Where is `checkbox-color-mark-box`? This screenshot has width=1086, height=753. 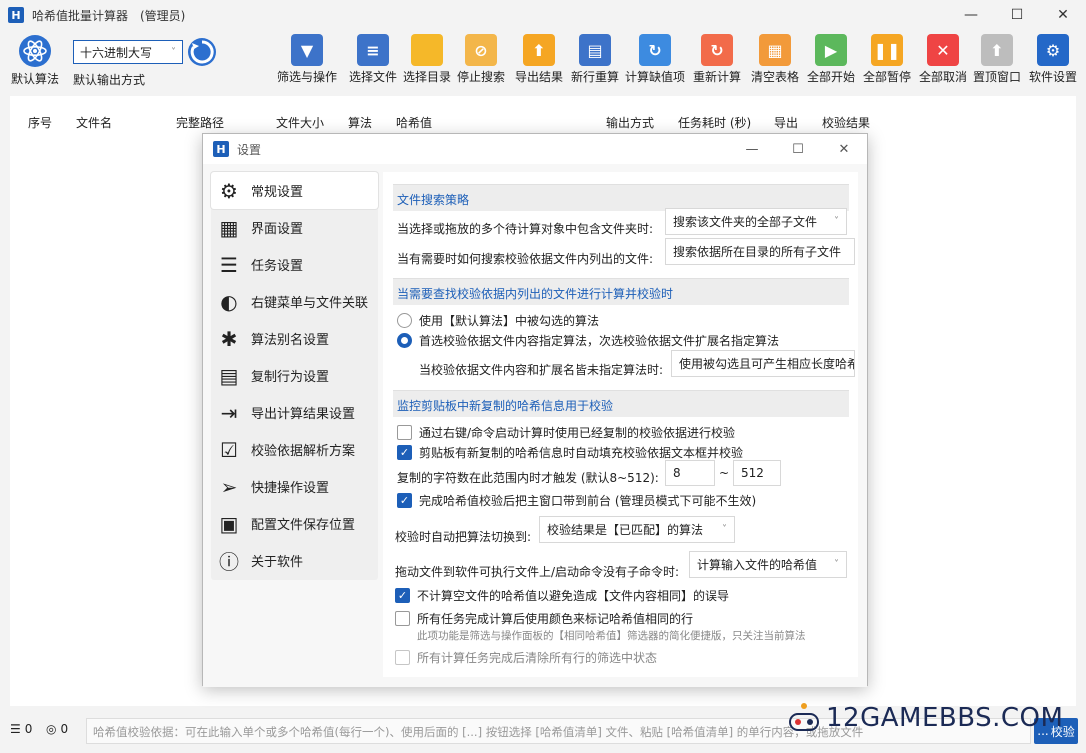 checkbox-color-mark-box is located at coordinates (402, 618).